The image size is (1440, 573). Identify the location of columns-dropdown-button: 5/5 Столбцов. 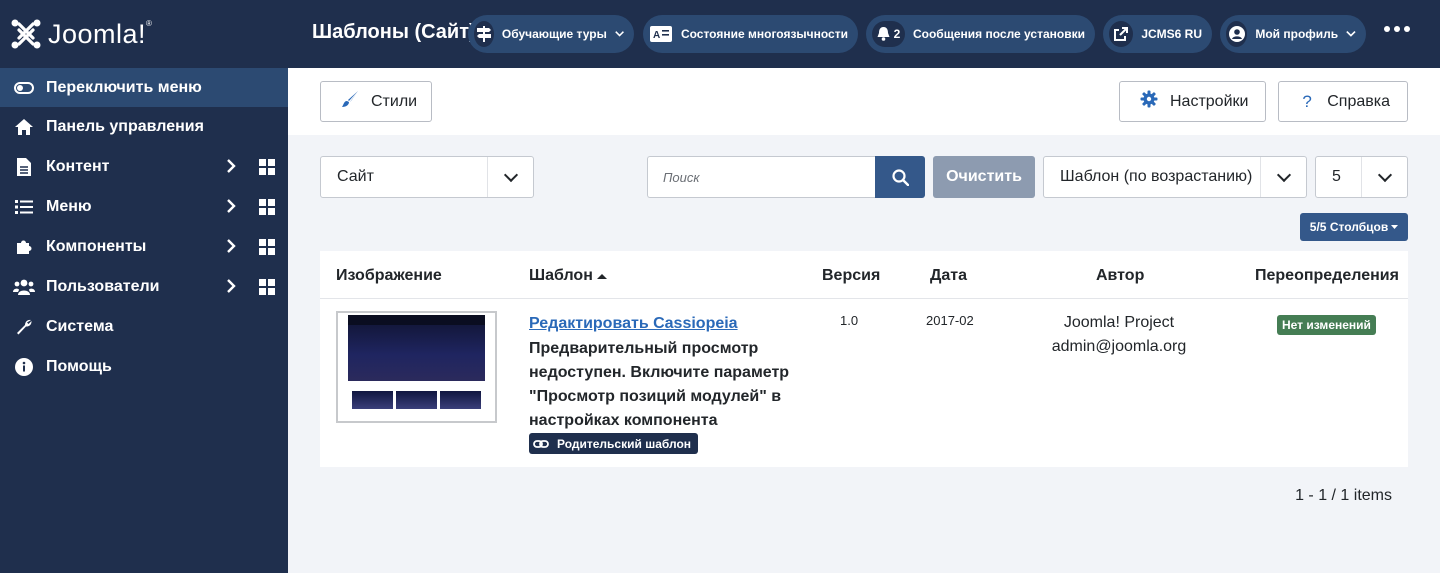
(1354, 227).